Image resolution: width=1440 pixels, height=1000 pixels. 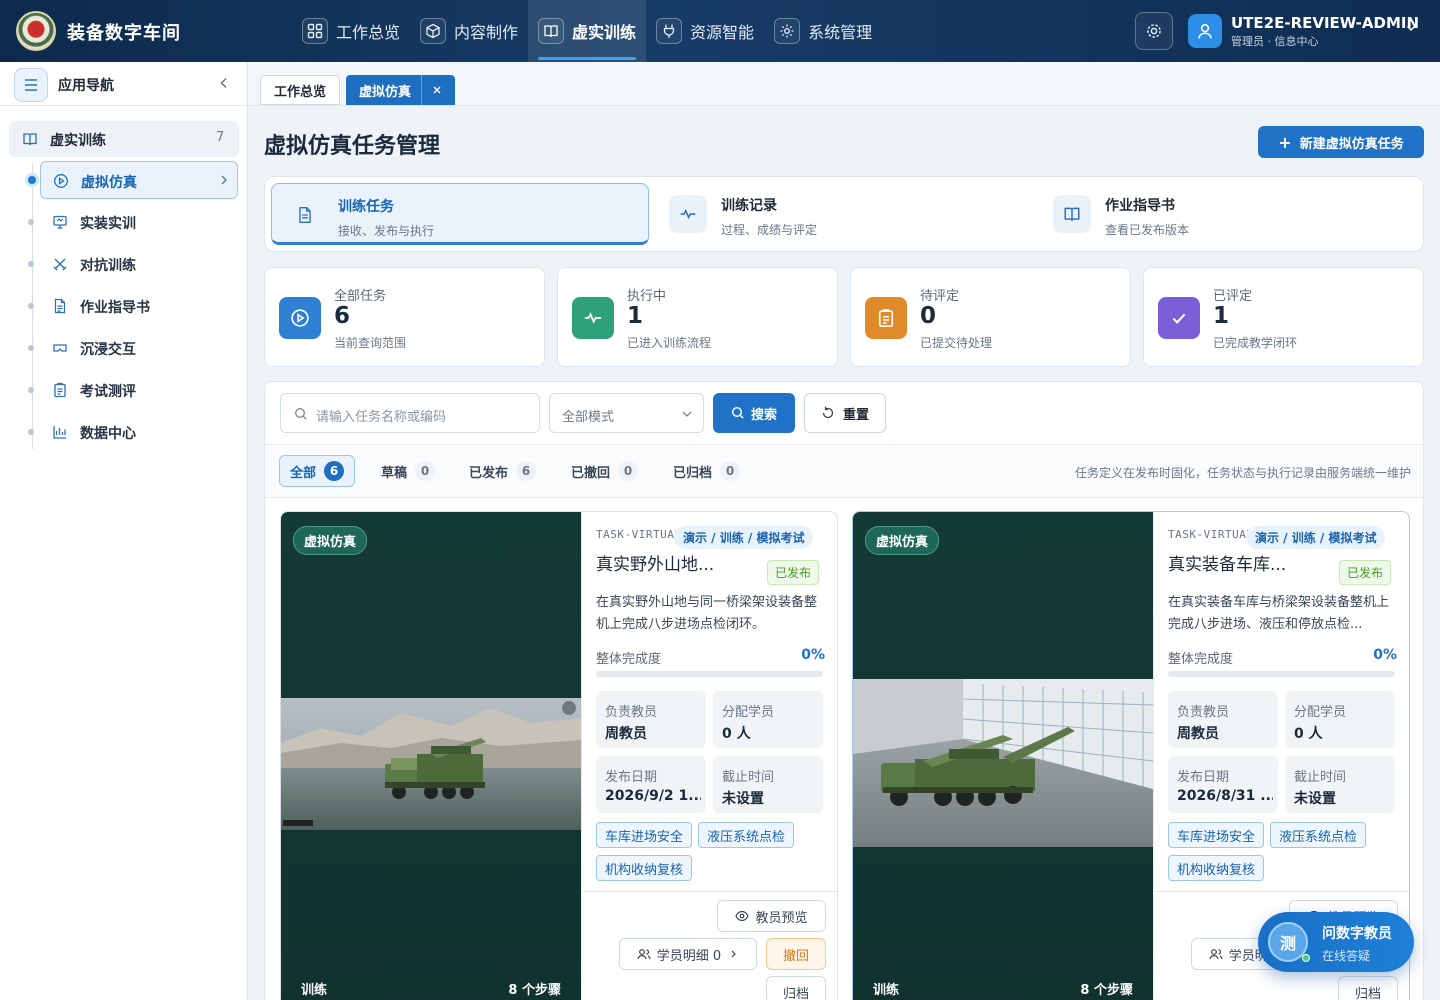 What do you see at coordinates (469, 31) in the screenshot?
I see `nav-item-content: 内容制作` at bounding box center [469, 31].